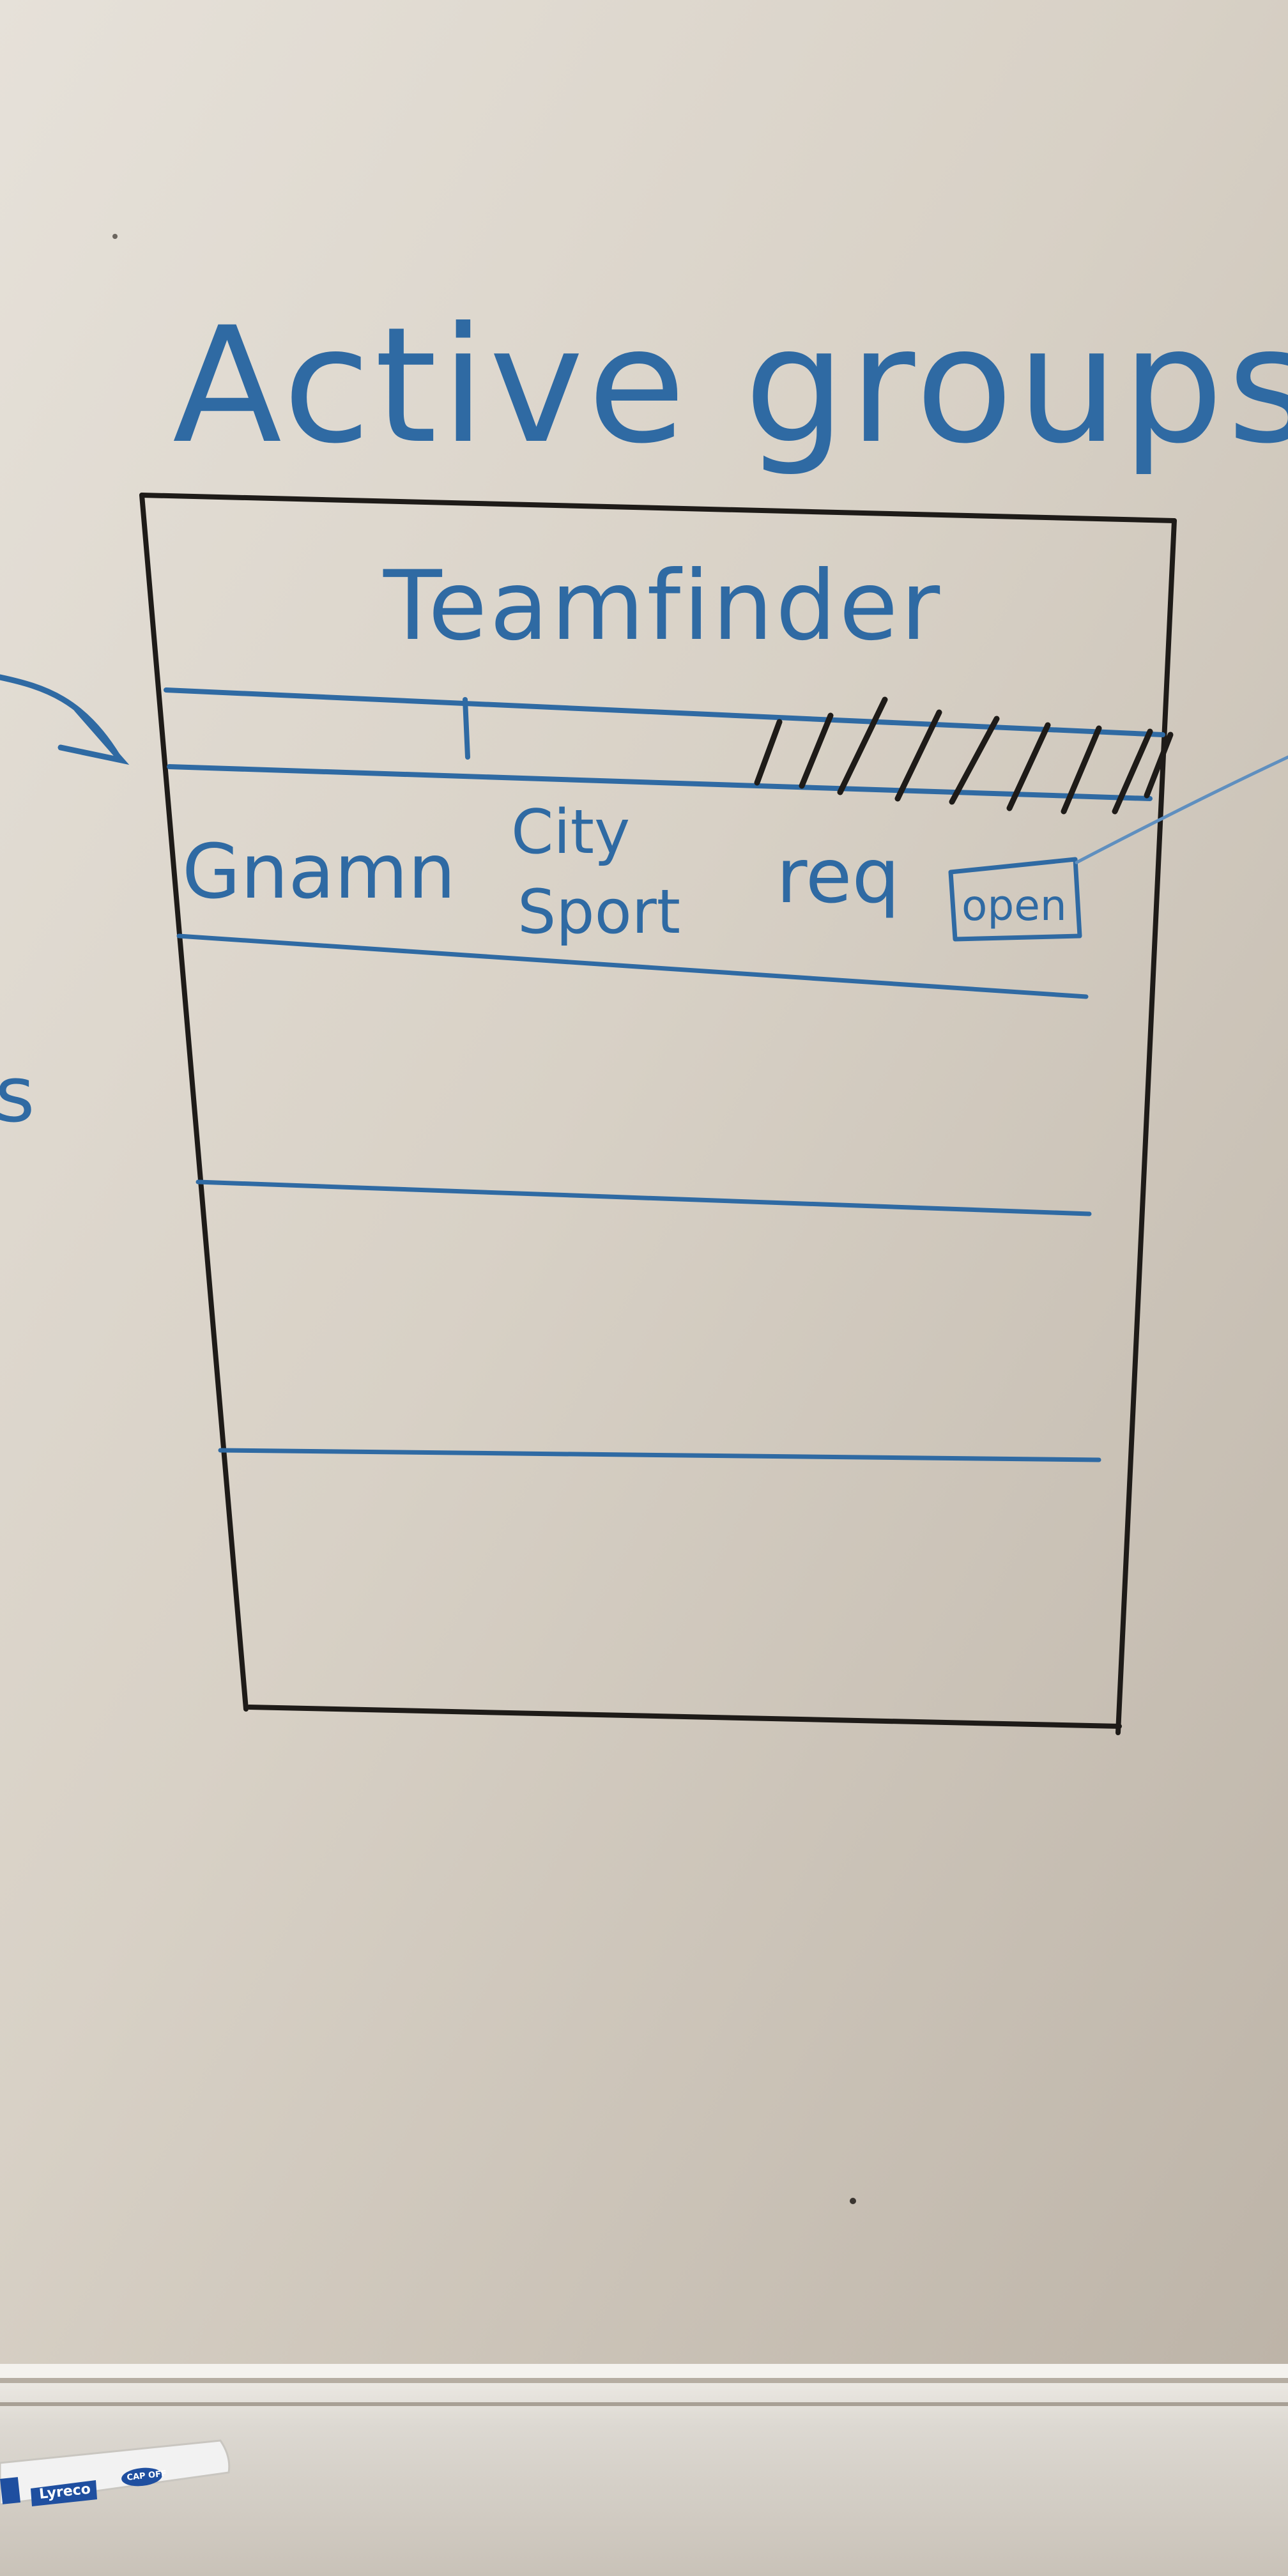 The width and height of the screenshot is (1288, 2576). I want to click on board-heading: Active groups, so click(730, 386).